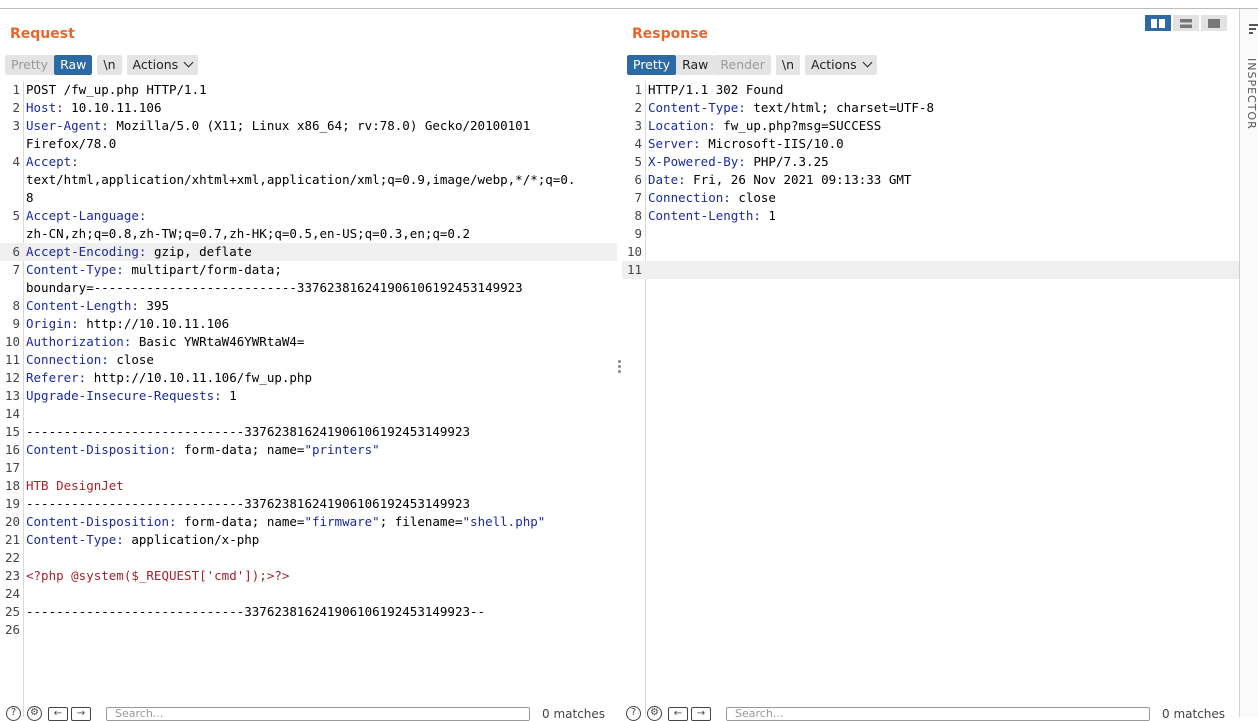 The image size is (1258, 721). What do you see at coordinates (788, 65) in the screenshot?
I see `response-newline-toggle: \n` at bounding box center [788, 65].